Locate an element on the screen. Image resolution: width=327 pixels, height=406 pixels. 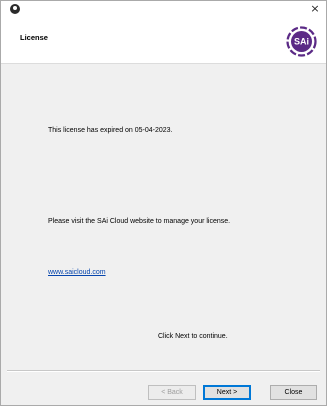
page-title: License is located at coordinates (34, 37).